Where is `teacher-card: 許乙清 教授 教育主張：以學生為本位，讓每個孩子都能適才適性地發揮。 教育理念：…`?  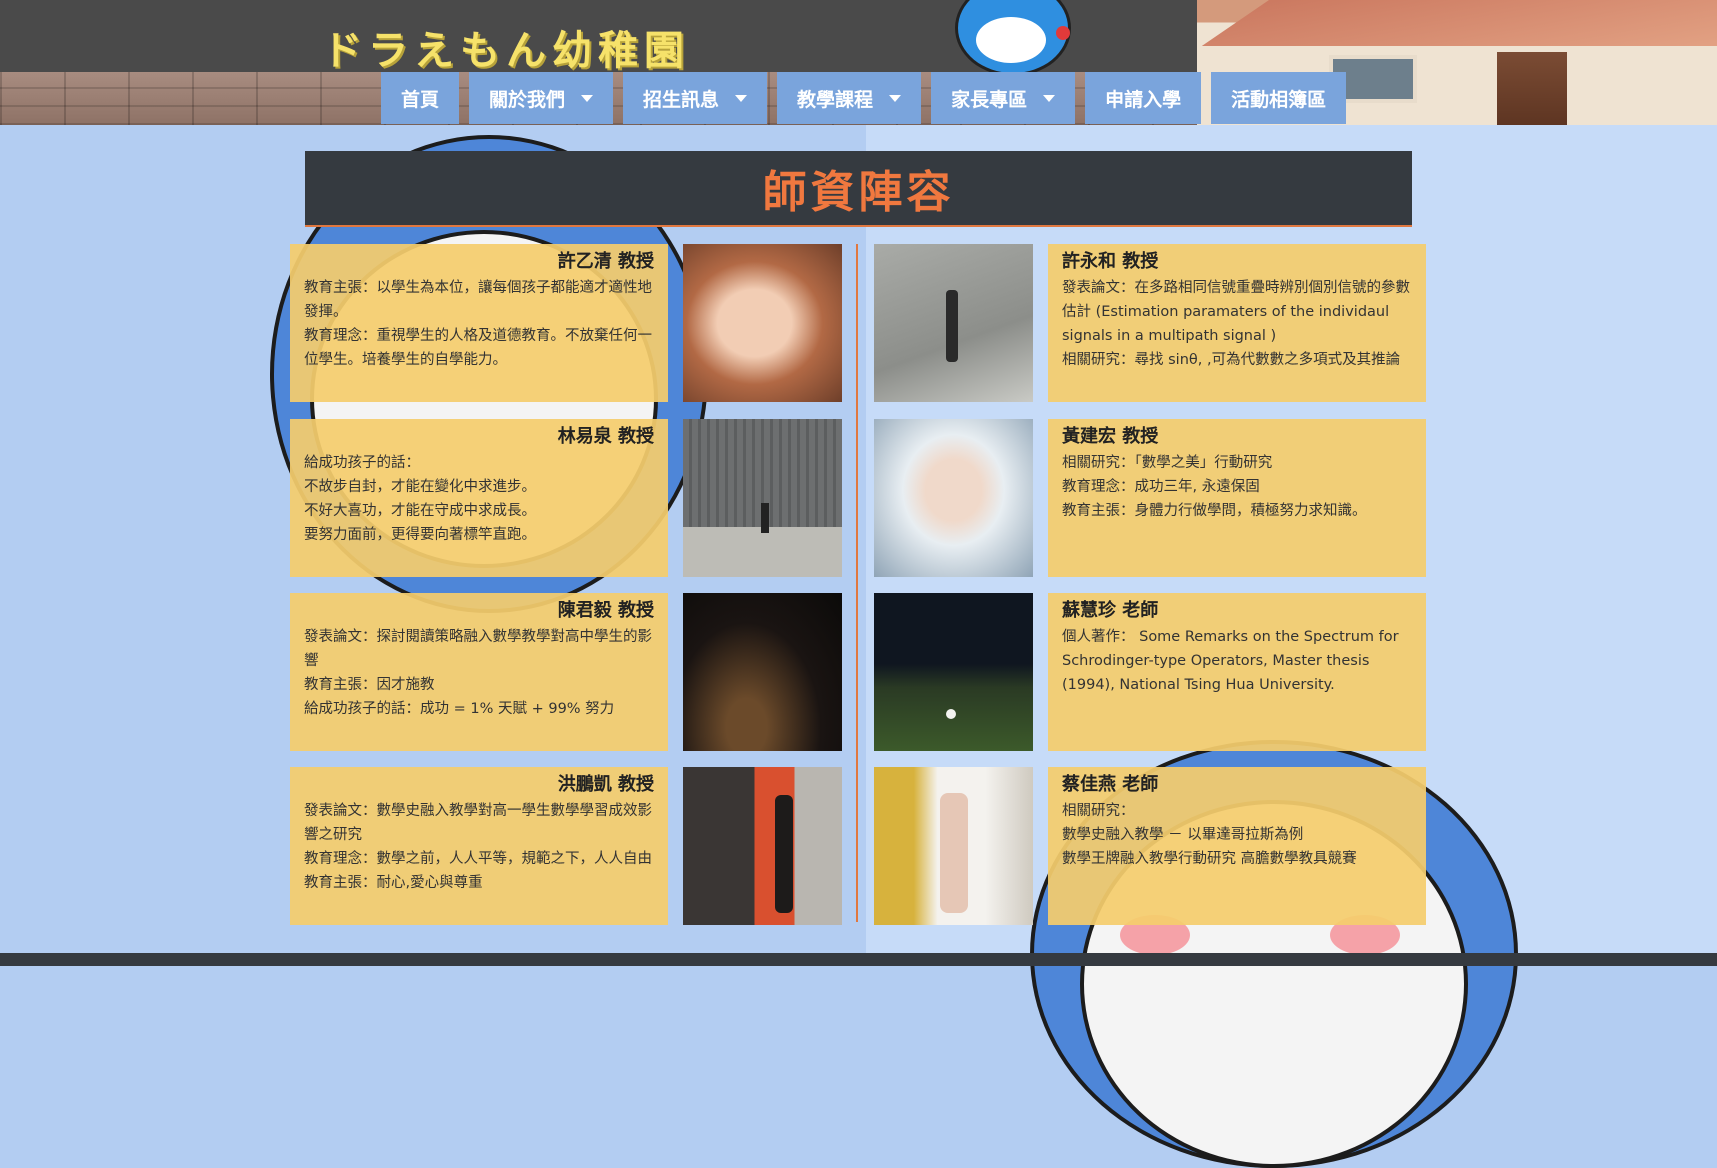
teacher-card: 許乙清 教授 教育主張：以學生為本位，讓每個孩子都能適才適性地發揮。 教育理念：… is located at coordinates (479, 323).